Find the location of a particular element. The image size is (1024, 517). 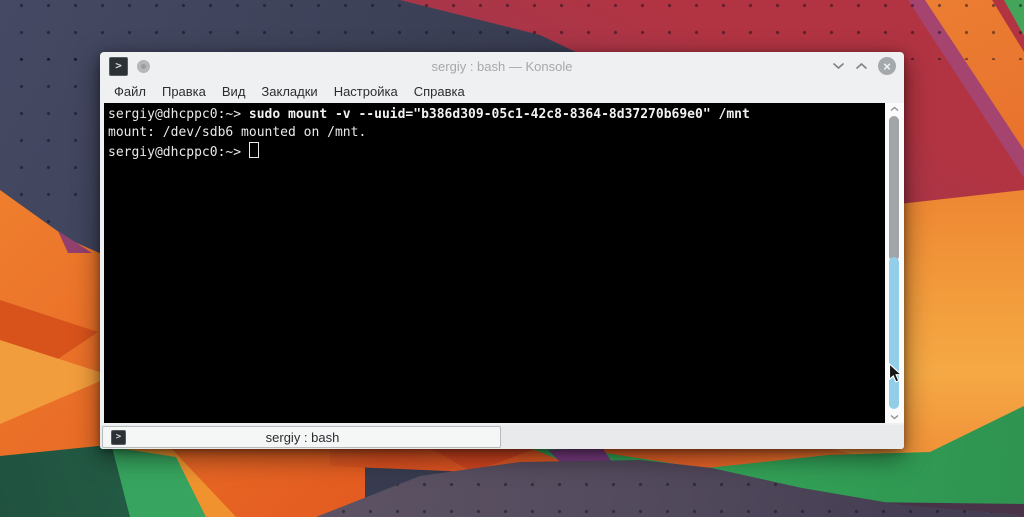

tab-icon-glyph: > is located at coordinates (118, 436).